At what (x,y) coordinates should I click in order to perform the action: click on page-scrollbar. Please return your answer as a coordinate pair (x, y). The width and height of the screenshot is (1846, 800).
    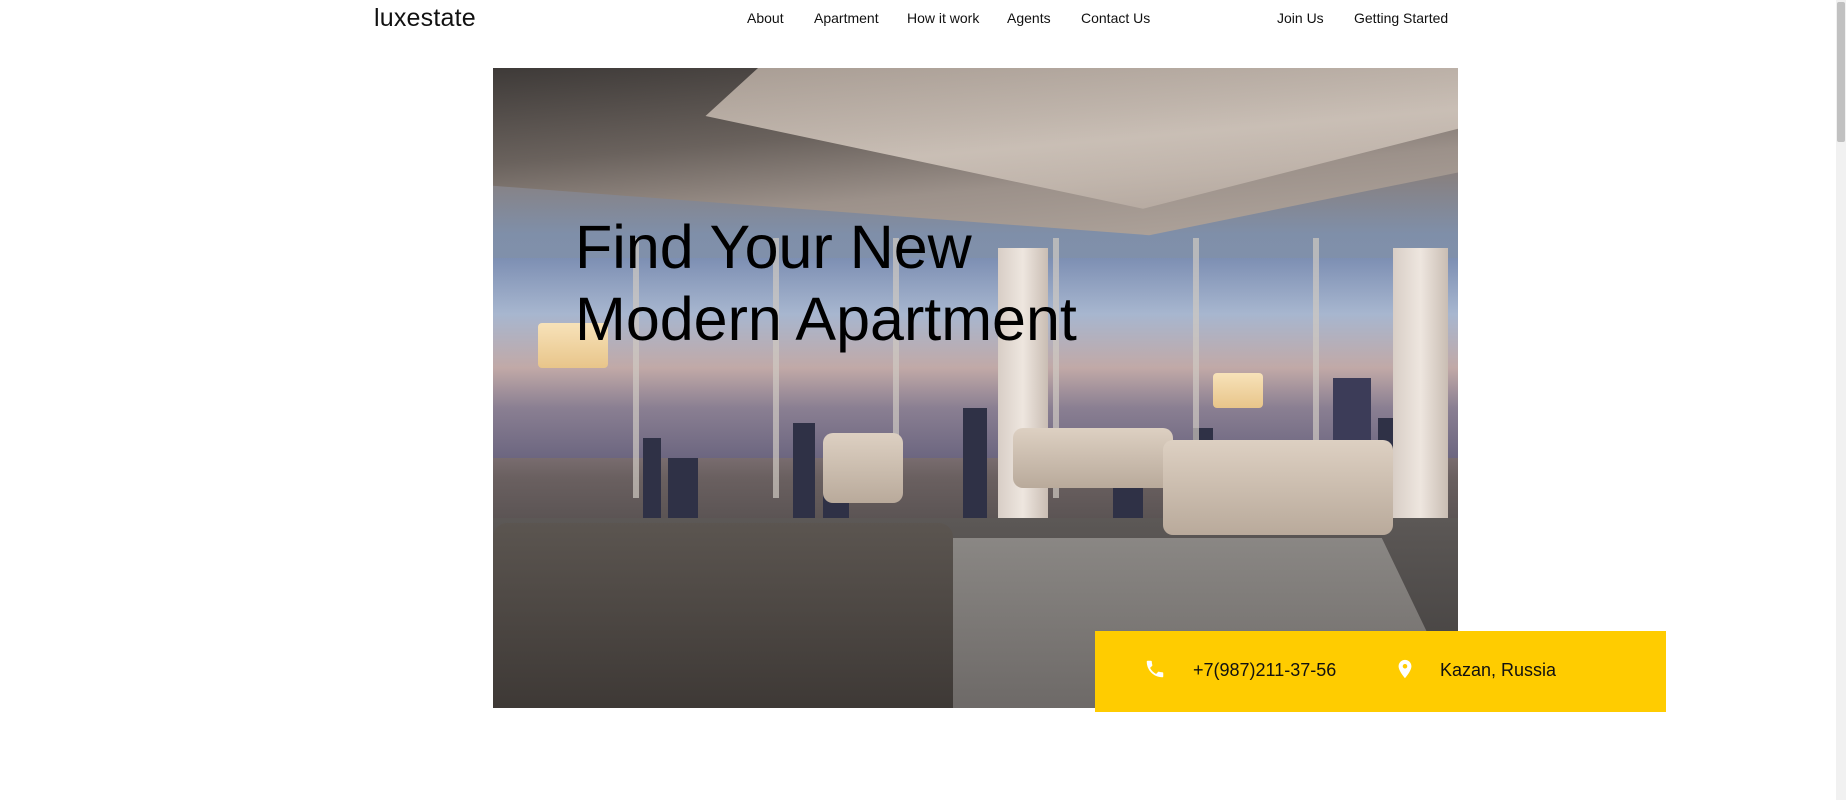
    Looking at the image, I should click on (1841, 400).